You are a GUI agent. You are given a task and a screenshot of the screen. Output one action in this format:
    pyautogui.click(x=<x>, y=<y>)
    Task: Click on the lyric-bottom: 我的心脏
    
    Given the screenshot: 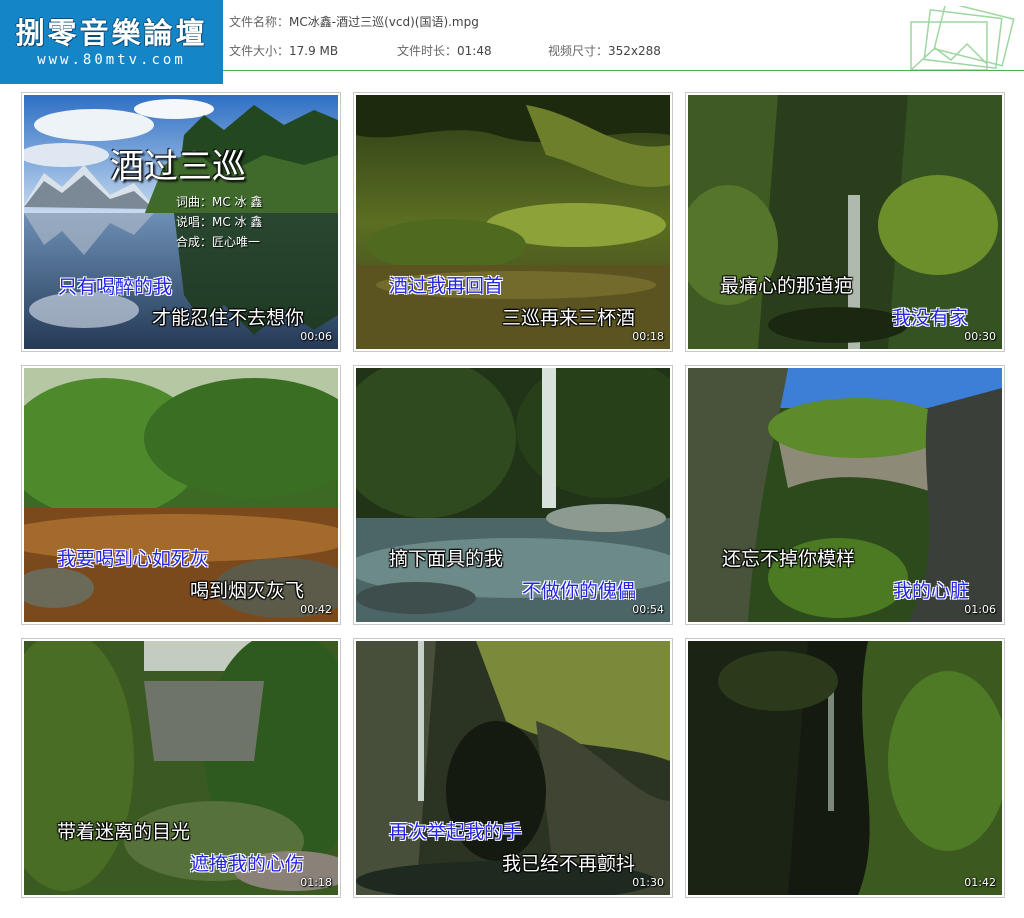 What is the action you would take?
    pyautogui.click(x=931, y=591)
    